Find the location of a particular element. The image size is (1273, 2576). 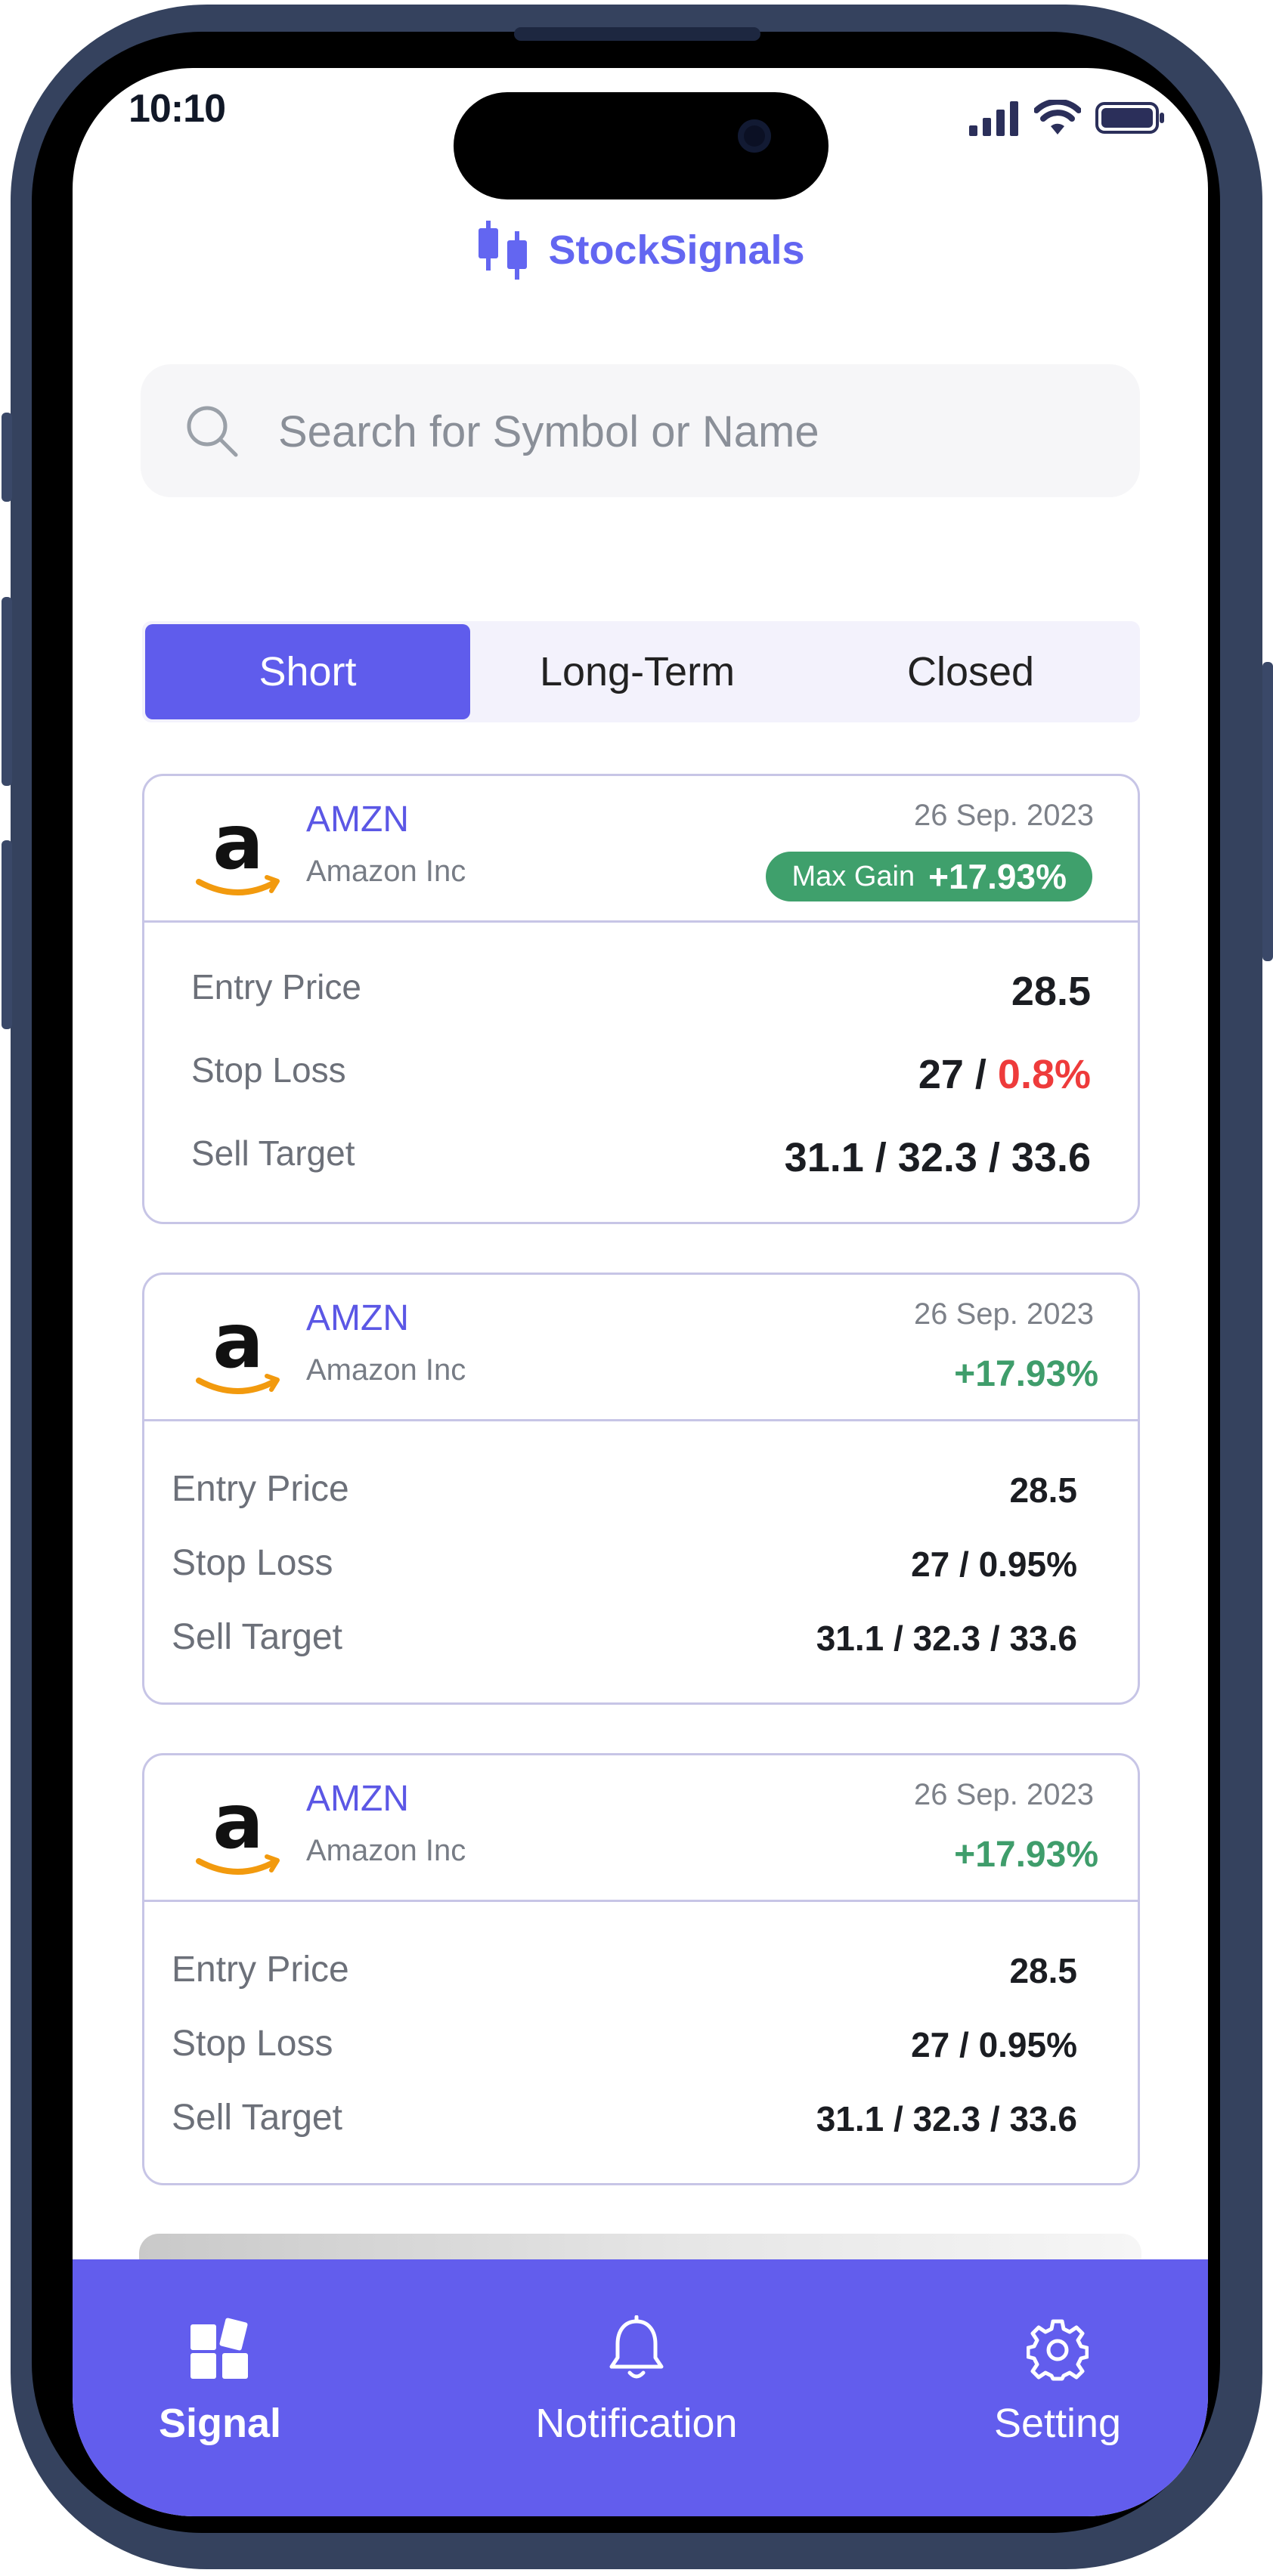

search-icon is located at coordinates (213, 431).